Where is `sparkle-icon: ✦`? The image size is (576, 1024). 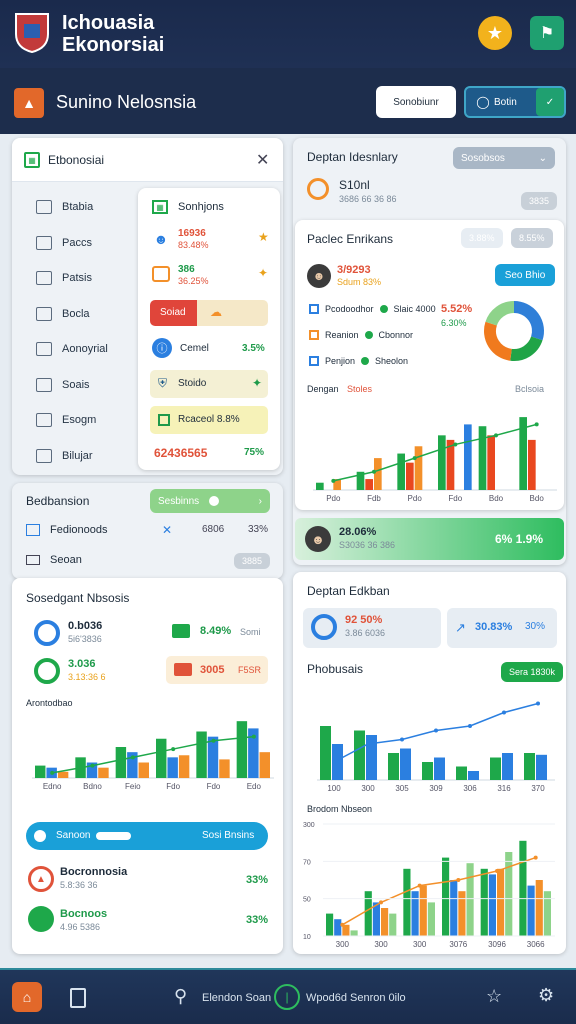
sparkle-icon: ✦ is located at coordinates (263, 273).